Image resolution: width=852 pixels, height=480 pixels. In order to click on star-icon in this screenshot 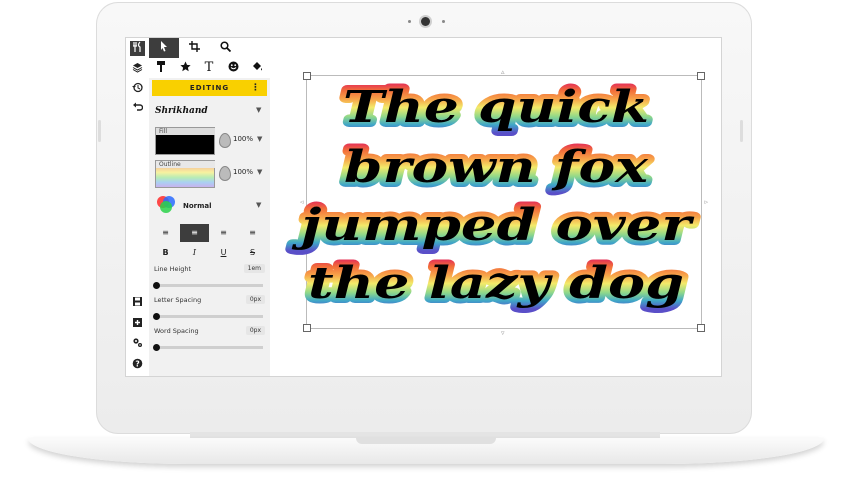, I will do `click(185, 68)`.